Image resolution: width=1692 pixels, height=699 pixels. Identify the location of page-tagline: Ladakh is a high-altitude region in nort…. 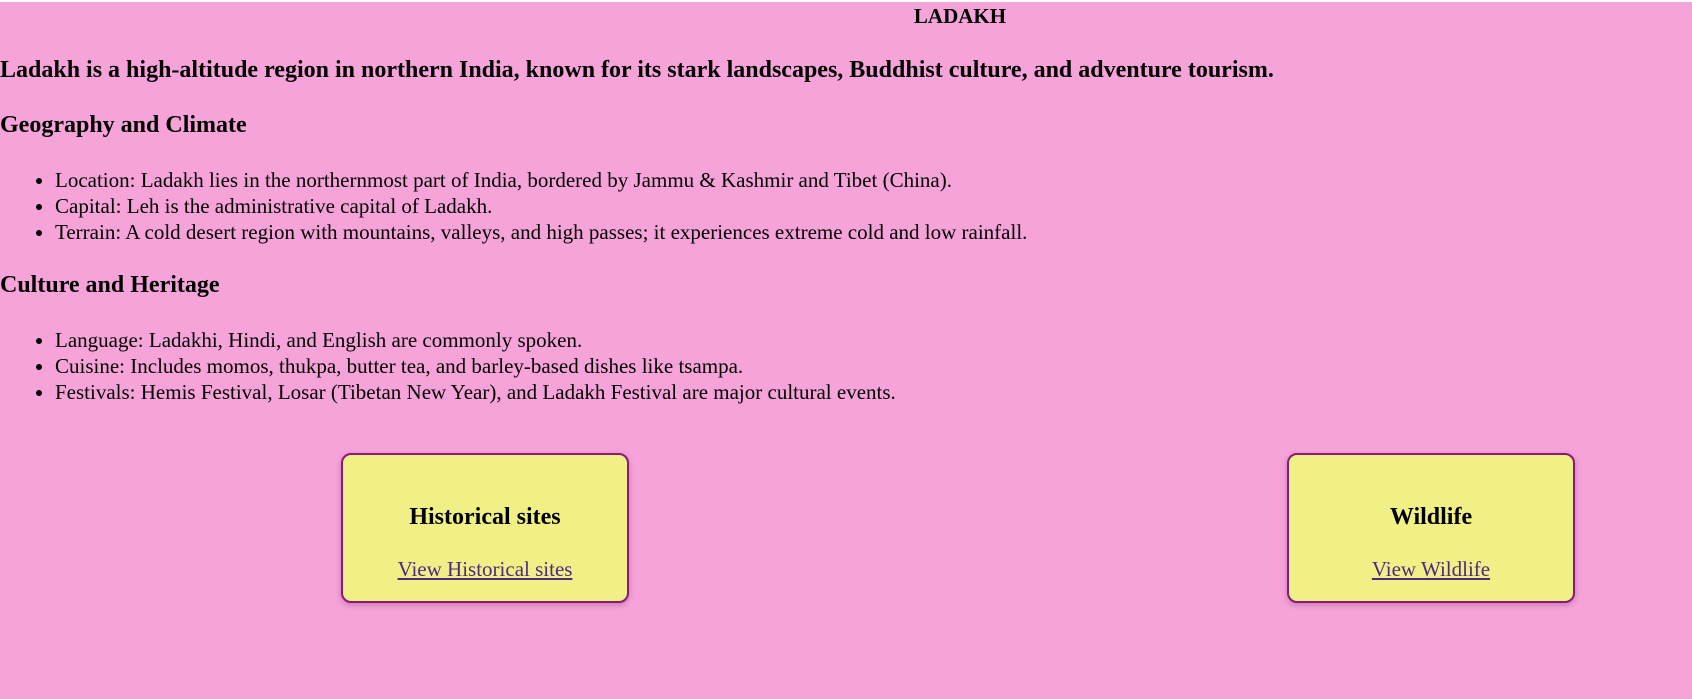
(637, 70).